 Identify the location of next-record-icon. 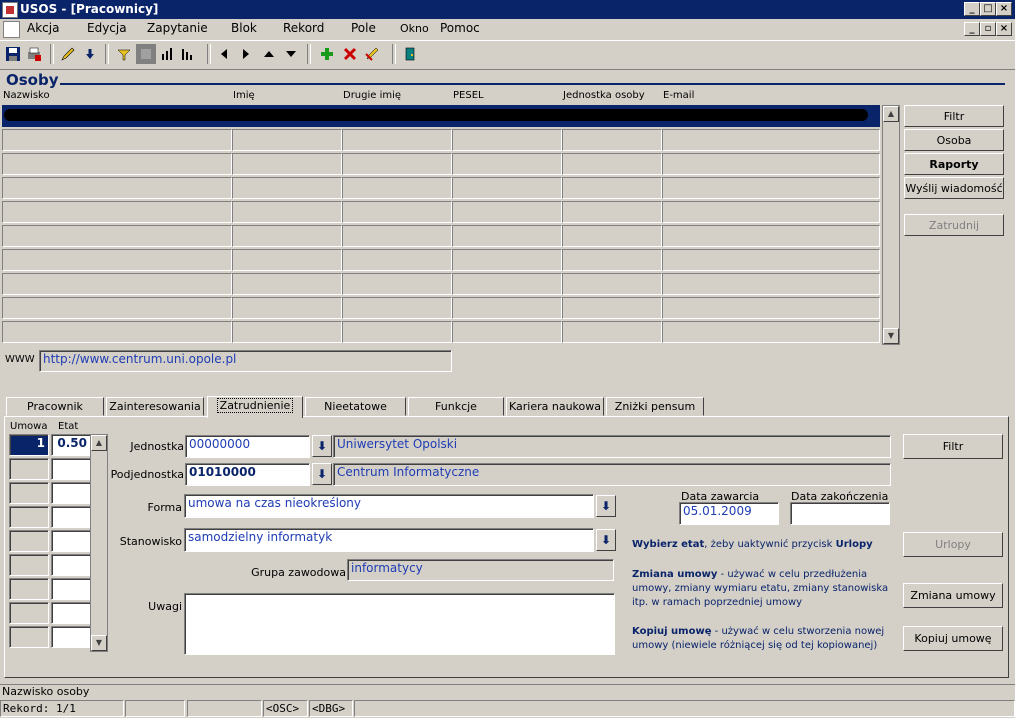
(291, 54).